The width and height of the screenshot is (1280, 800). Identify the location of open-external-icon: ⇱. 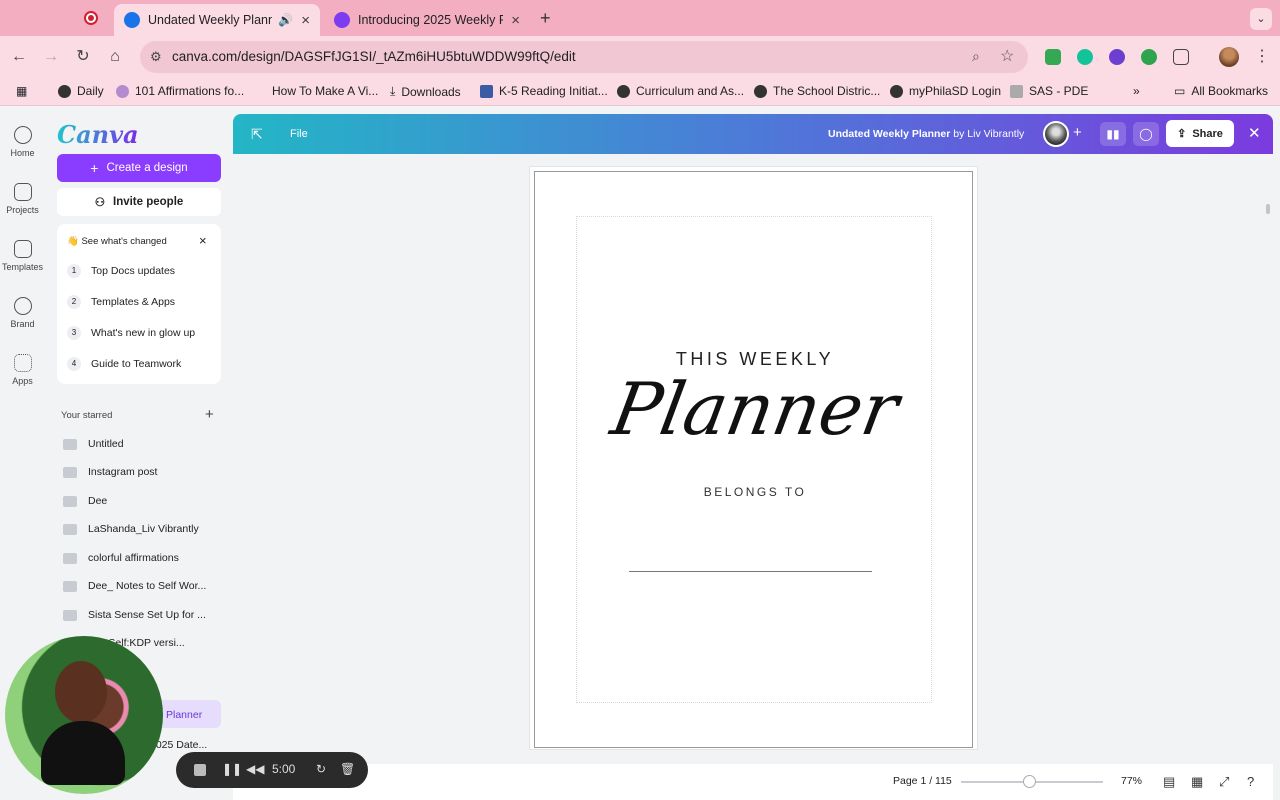
(257, 134).